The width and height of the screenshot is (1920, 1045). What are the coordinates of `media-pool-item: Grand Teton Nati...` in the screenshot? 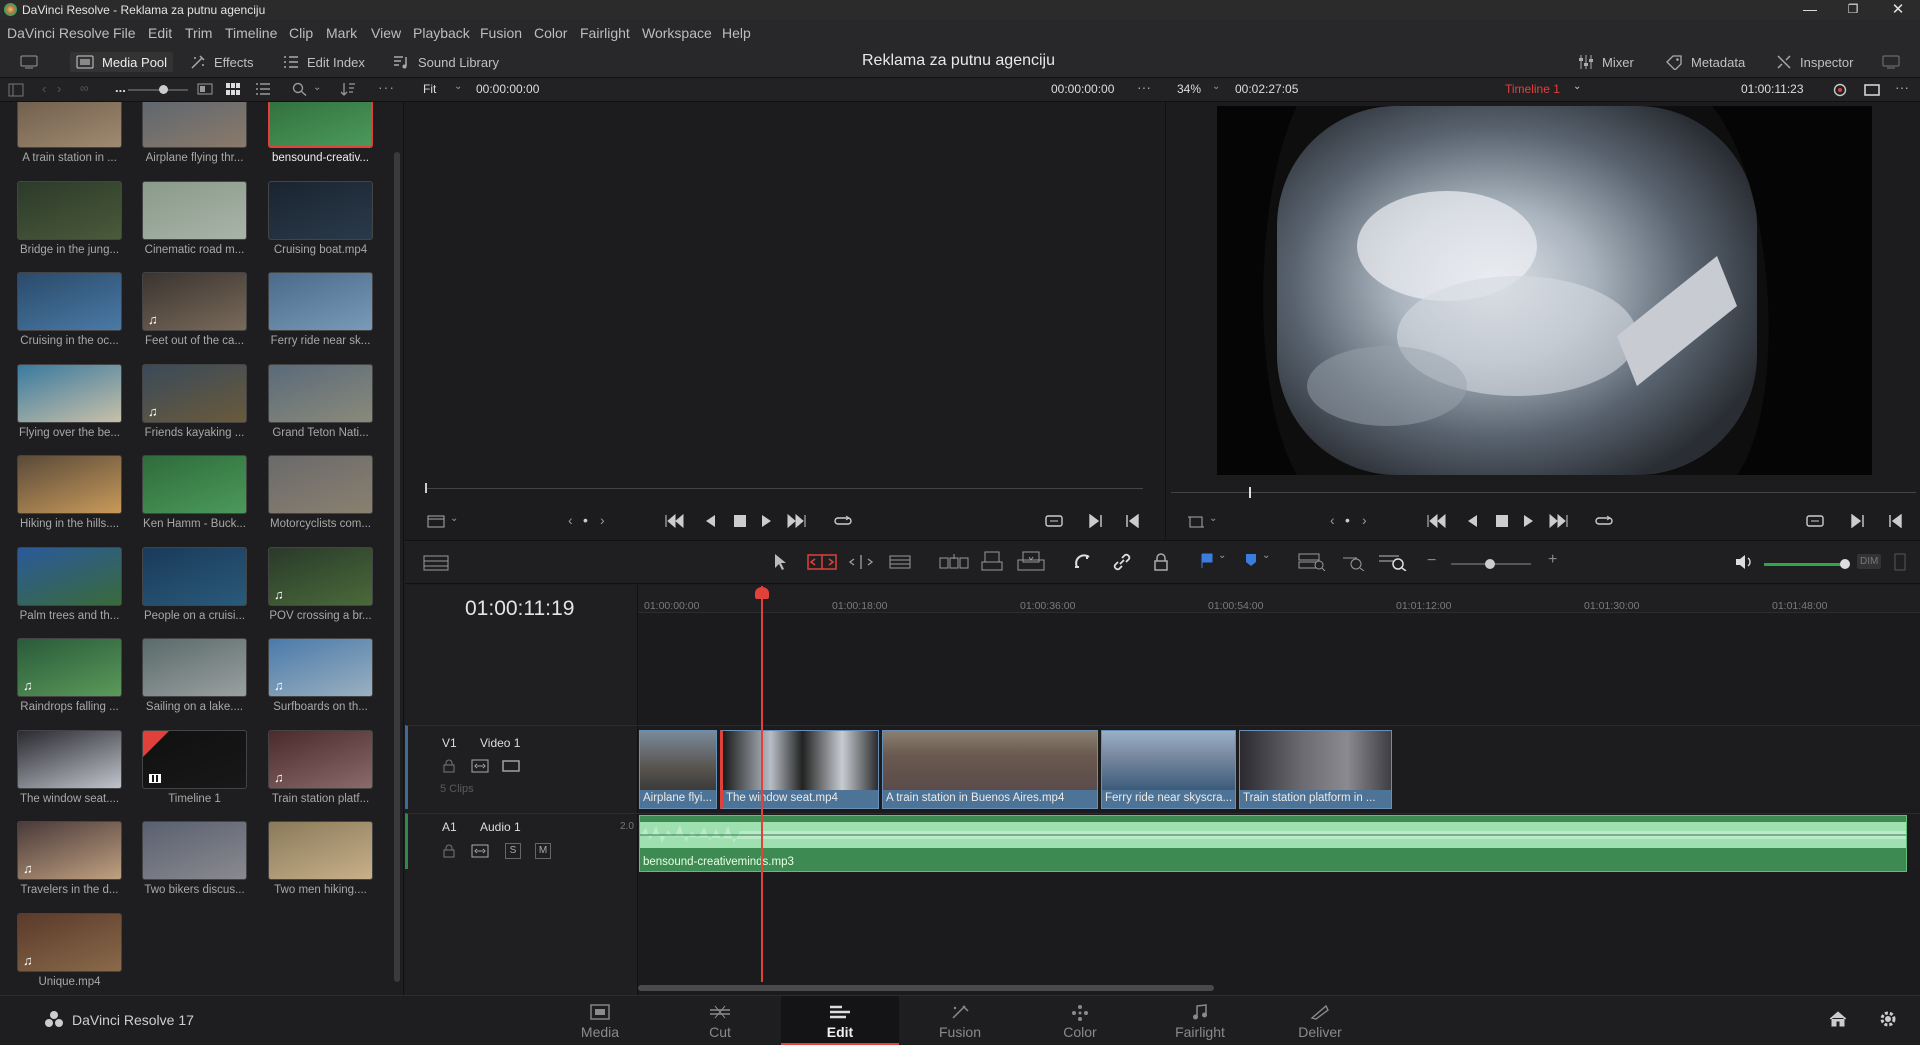 It's located at (320, 406).